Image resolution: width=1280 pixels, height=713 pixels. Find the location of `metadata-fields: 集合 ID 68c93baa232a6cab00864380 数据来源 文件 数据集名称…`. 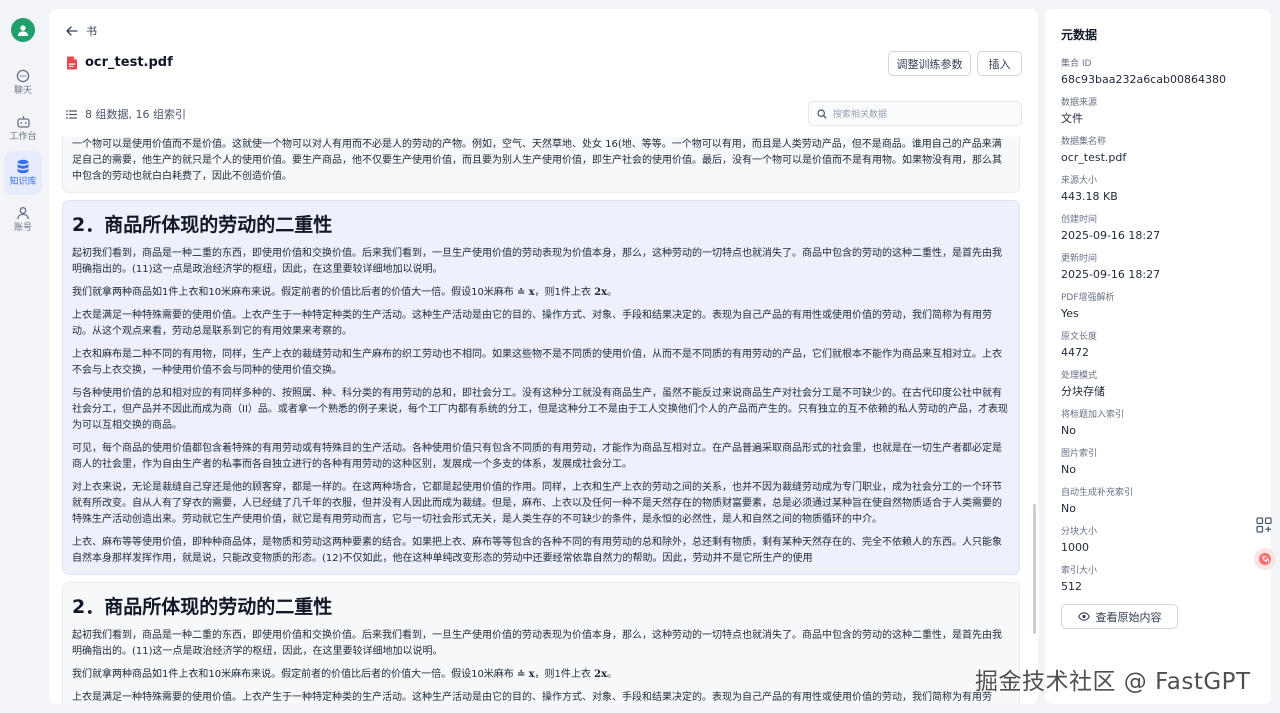

metadata-fields: 集合 ID 68c93baa232a6cab00864380 数据来源 文件 数据集名称… is located at coordinates (1158, 326).